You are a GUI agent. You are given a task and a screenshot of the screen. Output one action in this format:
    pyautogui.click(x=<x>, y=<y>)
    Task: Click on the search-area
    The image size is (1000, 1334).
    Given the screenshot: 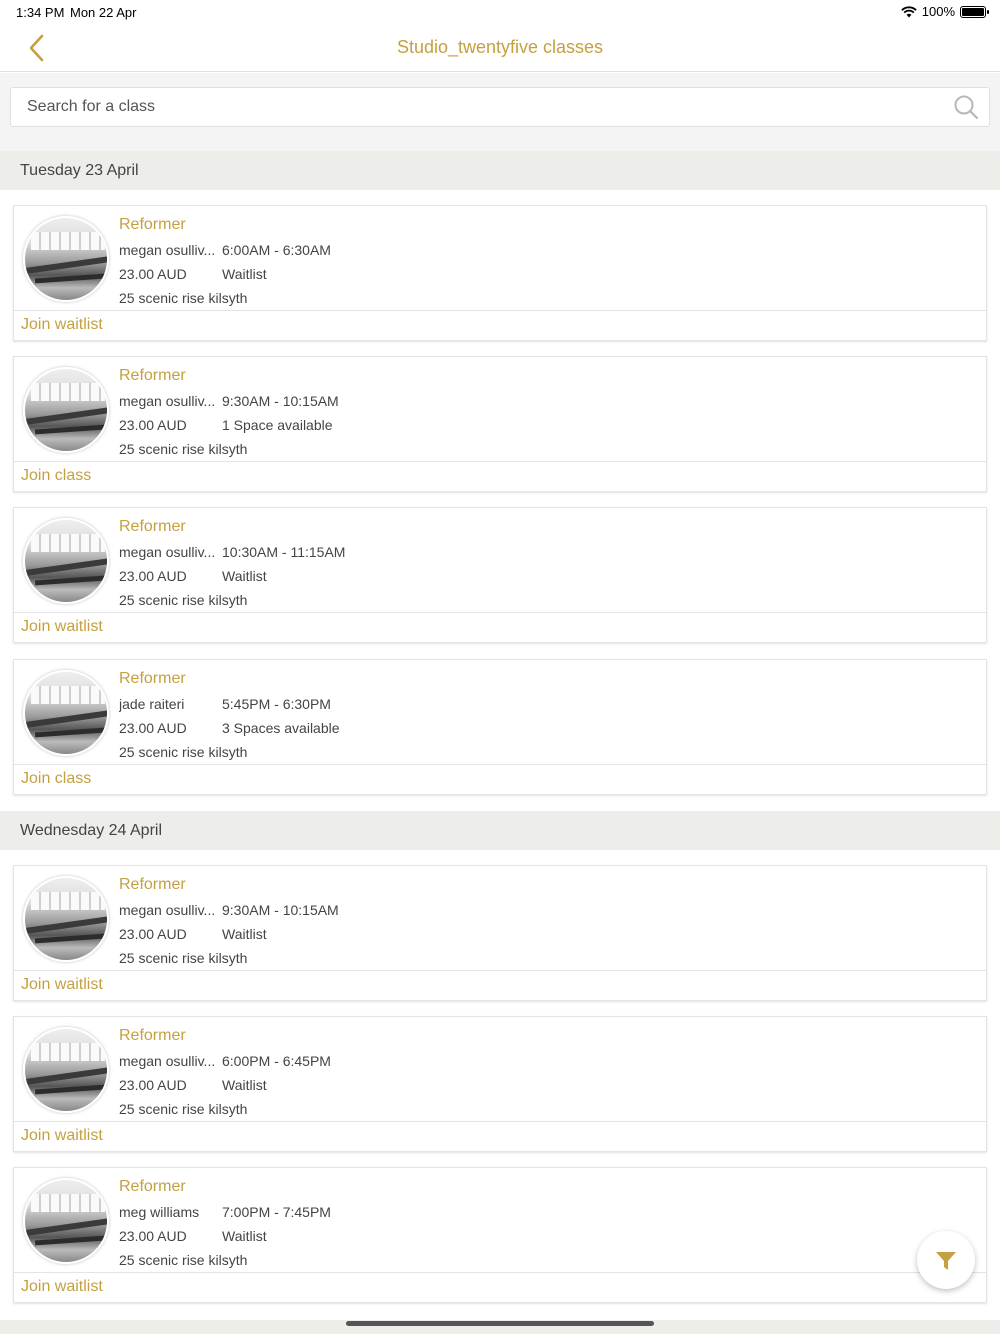 What is the action you would take?
    pyautogui.click(x=500, y=112)
    